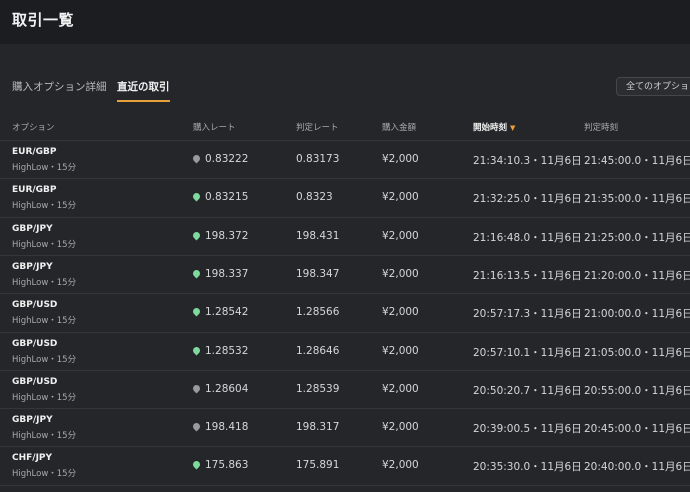 The image size is (690, 492). What do you see at coordinates (653, 86) in the screenshot?
I see `option-filter-dropdown: 全てのオプション` at bounding box center [653, 86].